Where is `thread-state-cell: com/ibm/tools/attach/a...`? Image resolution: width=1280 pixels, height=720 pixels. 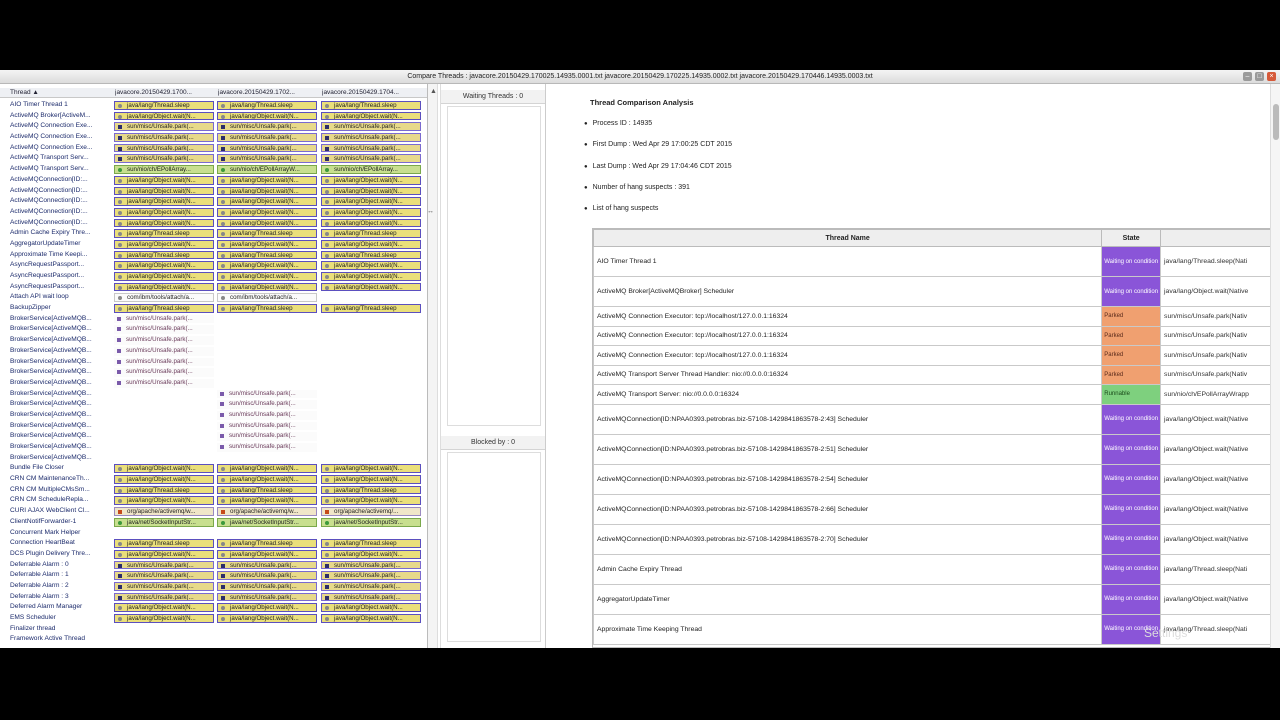 thread-state-cell: com/ibm/tools/attach/a... is located at coordinates (164, 298).